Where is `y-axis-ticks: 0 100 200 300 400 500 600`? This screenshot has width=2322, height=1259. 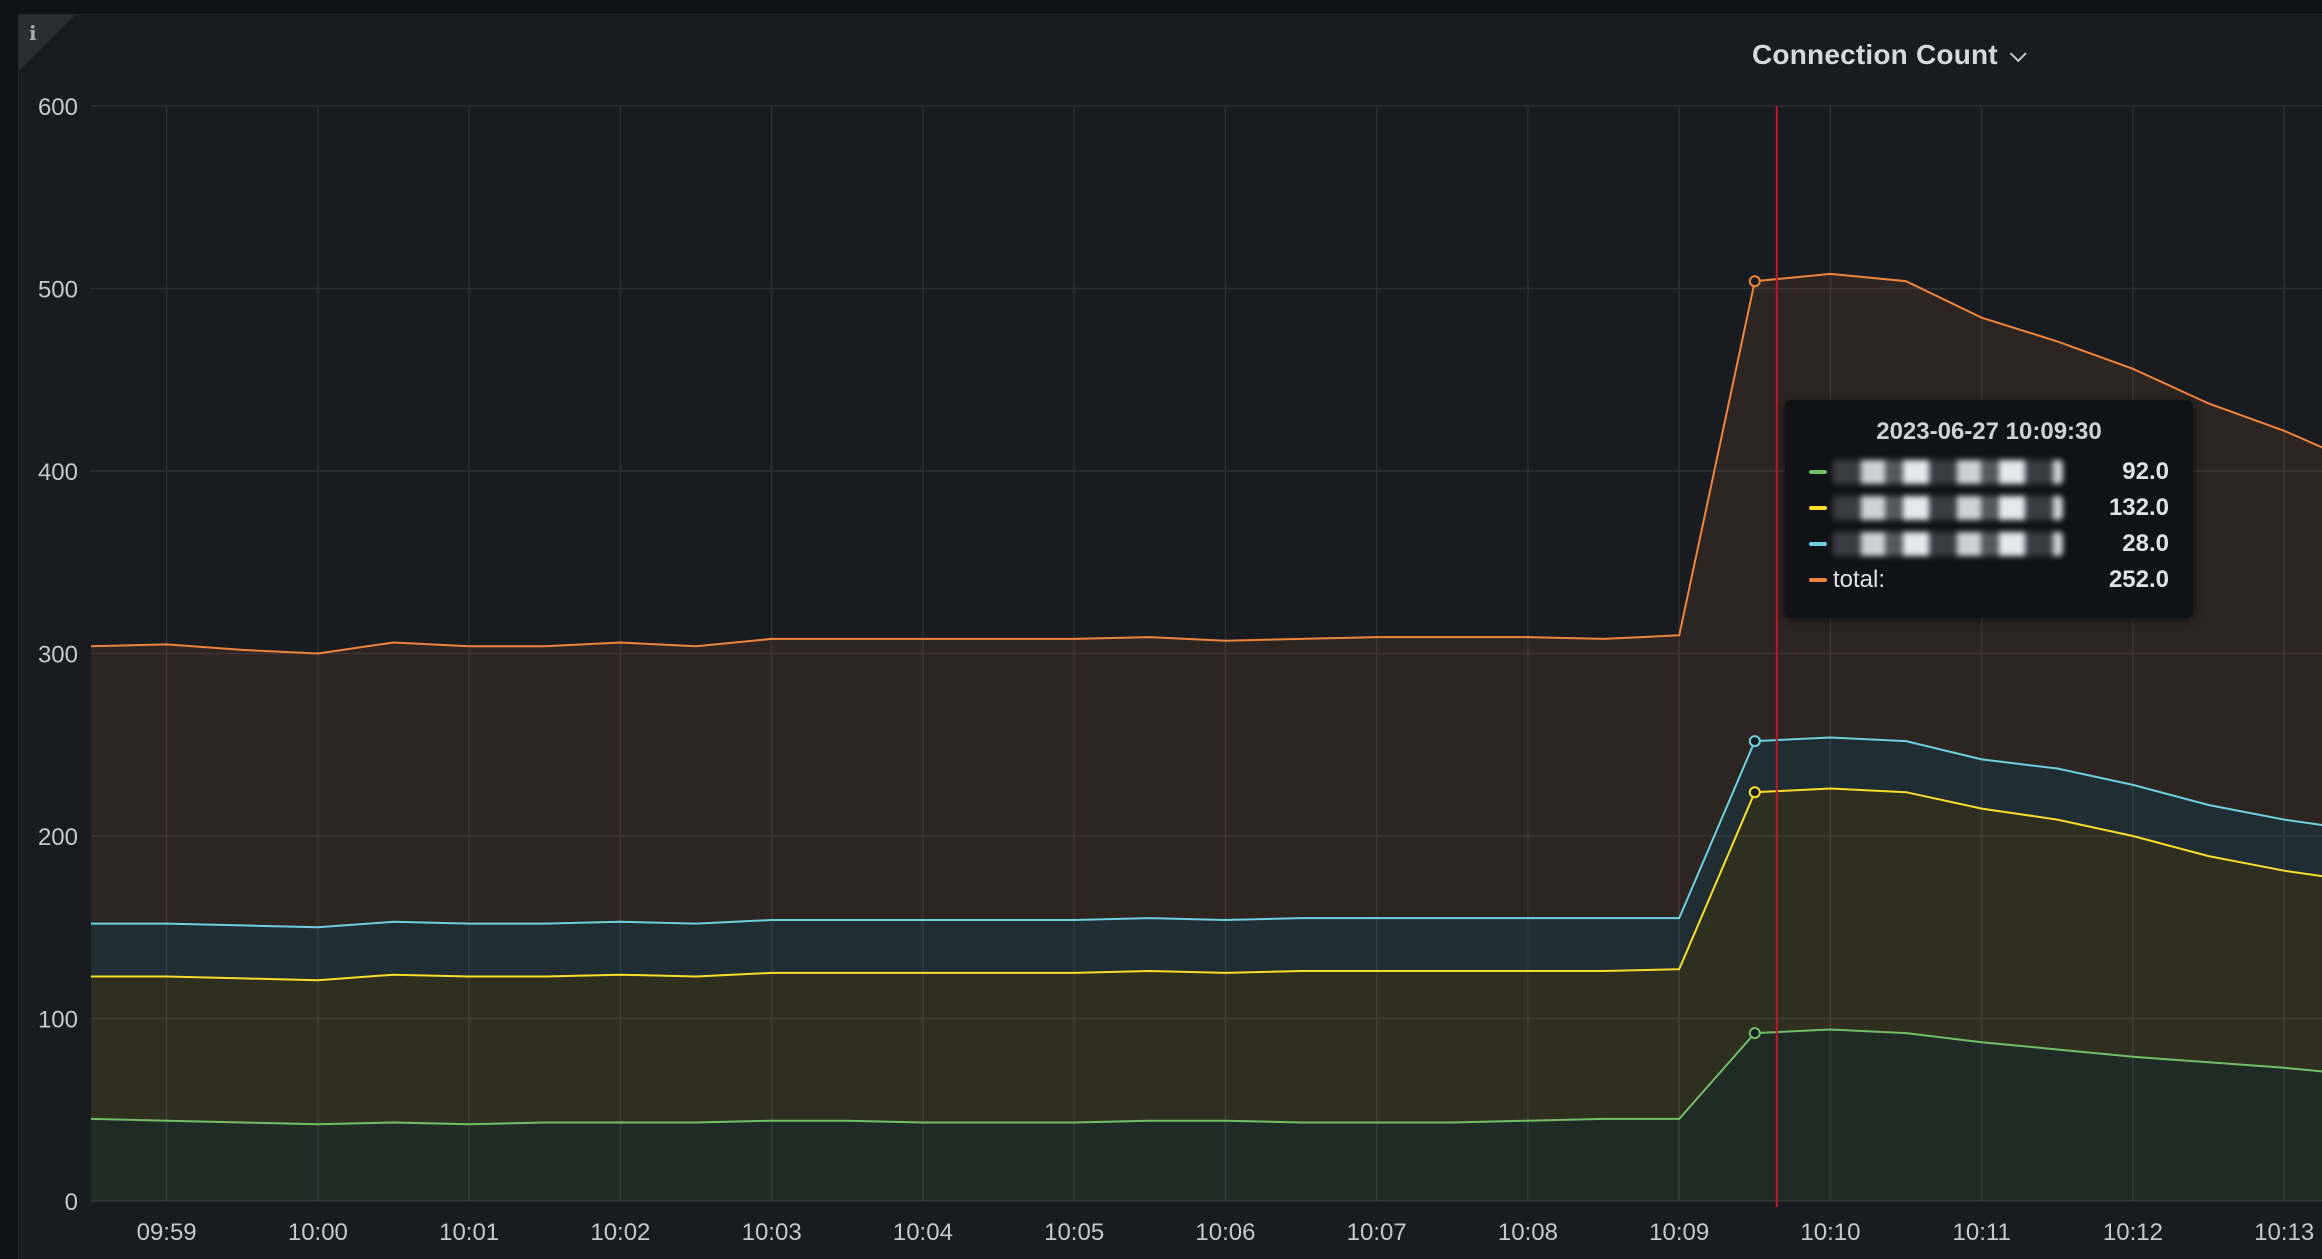
y-axis-ticks: 0 100 200 300 400 500 600 is located at coordinates (58, 655).